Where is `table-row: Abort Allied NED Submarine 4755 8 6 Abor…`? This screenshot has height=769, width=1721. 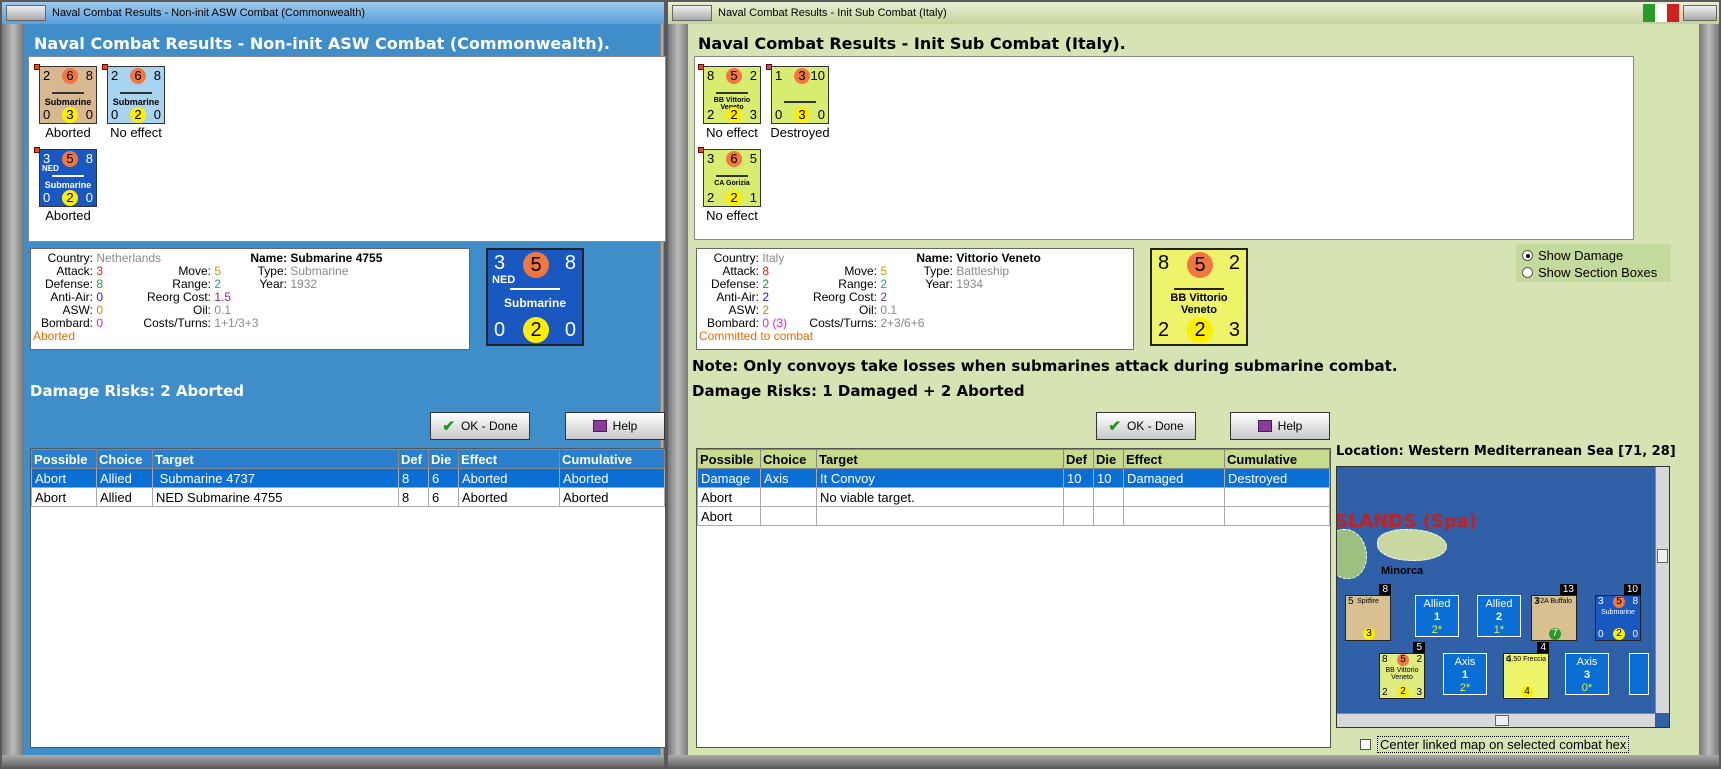
table-row: Abort Allied NED Submarine 4755 8 6 Abor… is located at coordinates (348, 497).